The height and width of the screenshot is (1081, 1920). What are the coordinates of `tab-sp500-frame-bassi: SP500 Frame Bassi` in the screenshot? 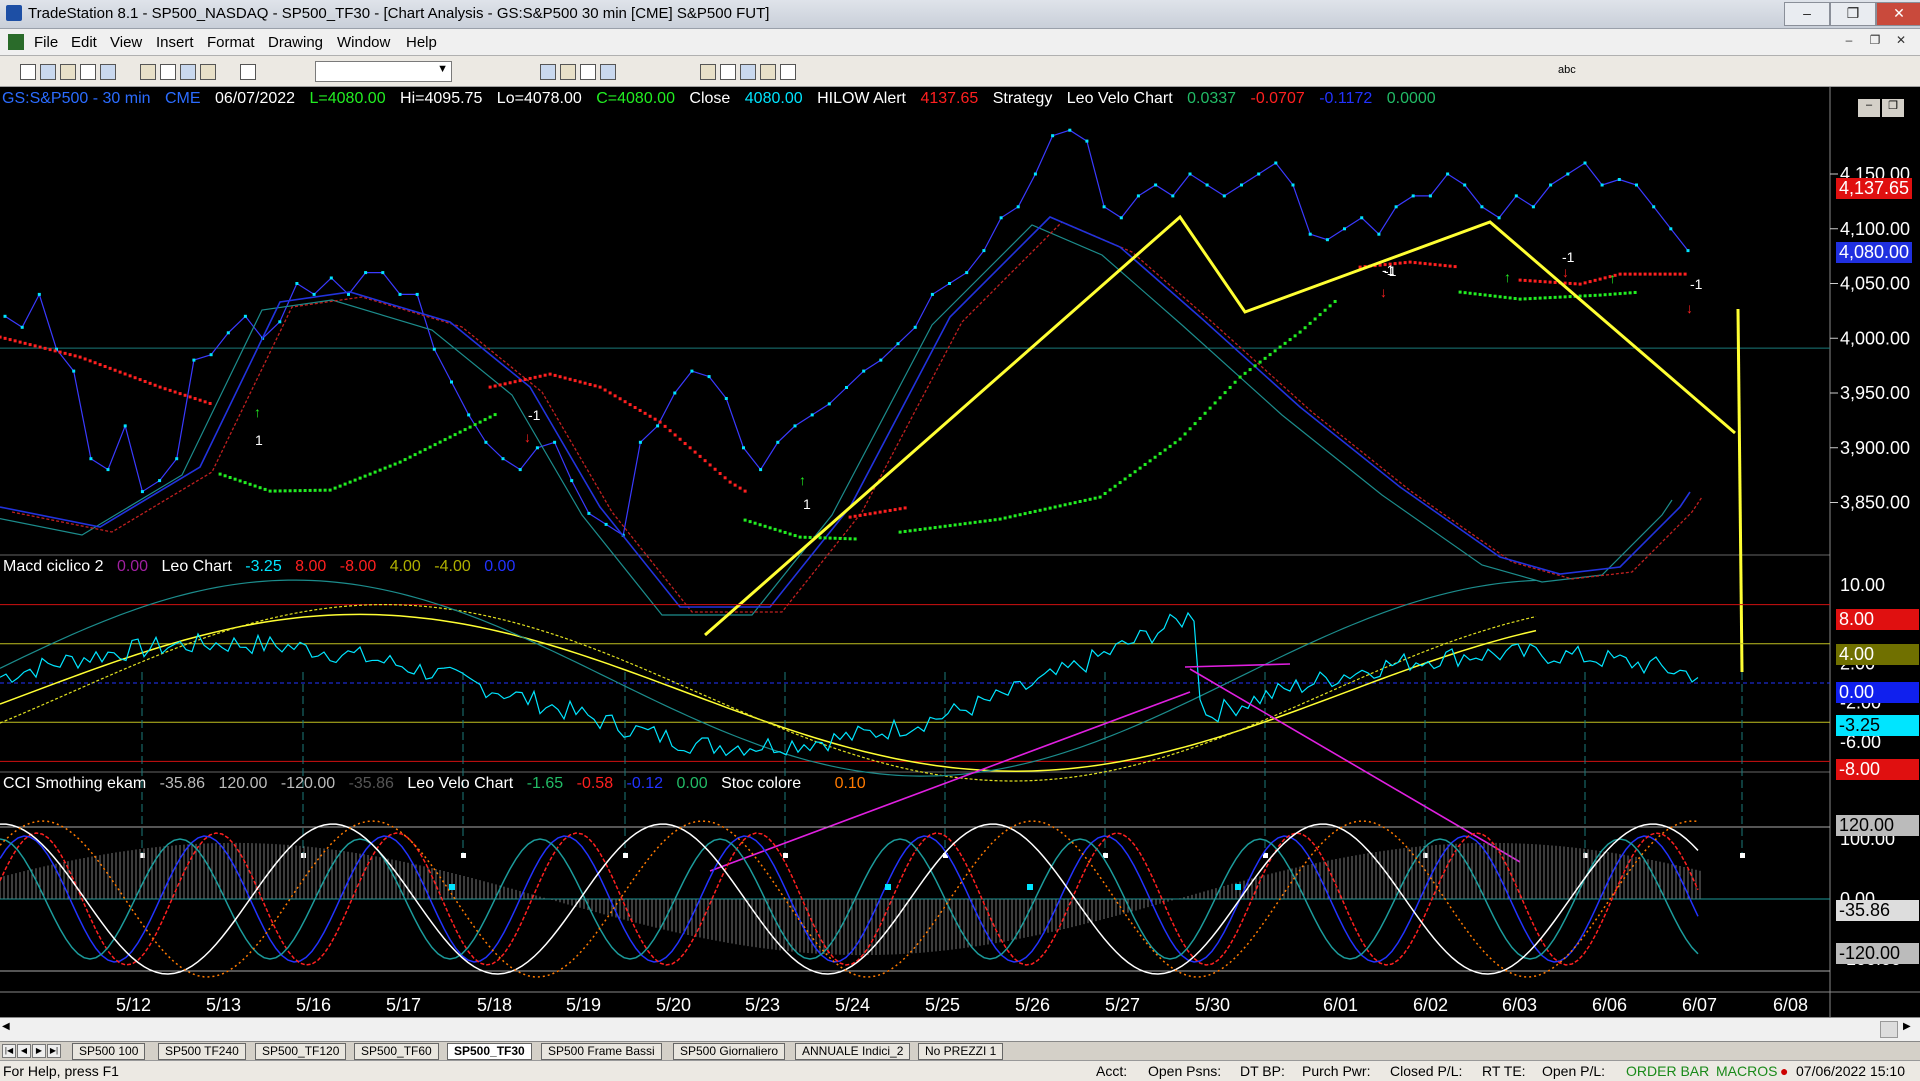 It's located at (601, 1051).